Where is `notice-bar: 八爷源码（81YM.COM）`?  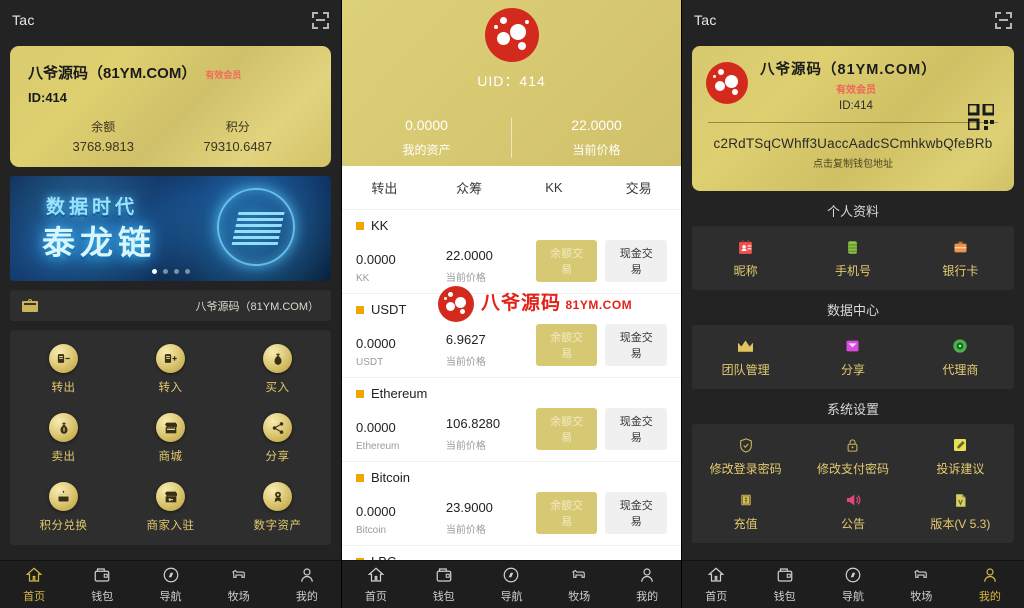
notice-bar: 八爷源码（81YM.COM） is located at coordinates (170, 305).